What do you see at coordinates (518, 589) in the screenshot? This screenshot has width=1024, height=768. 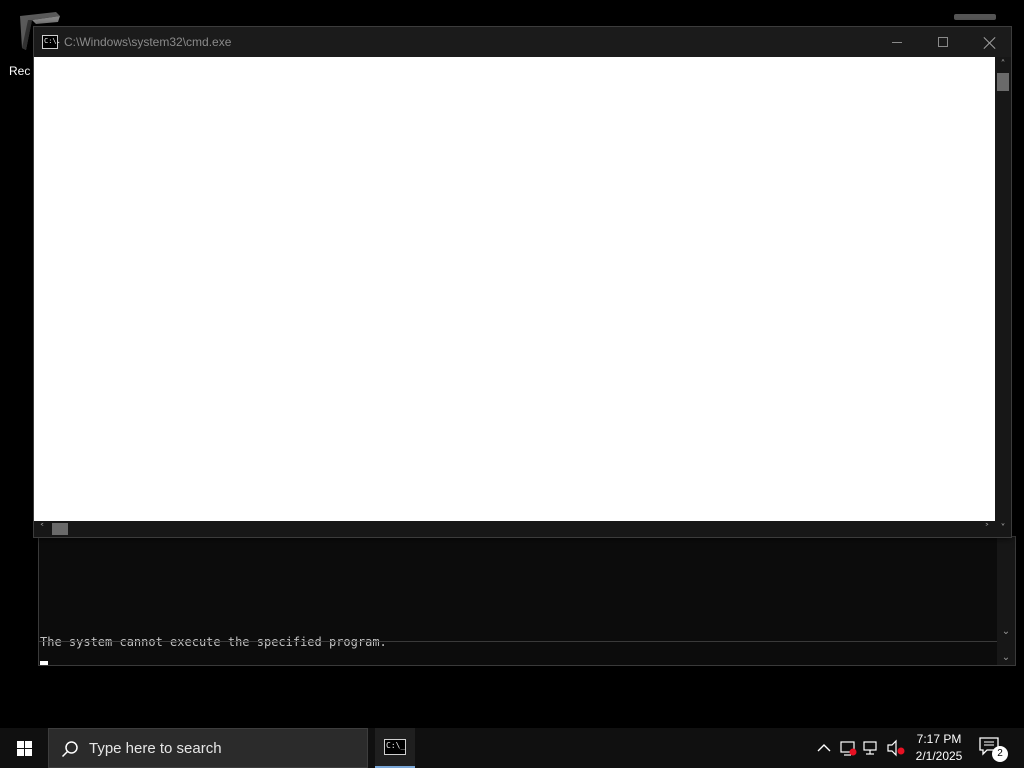 I see `background-console-output` at bounding box center [518, 589].